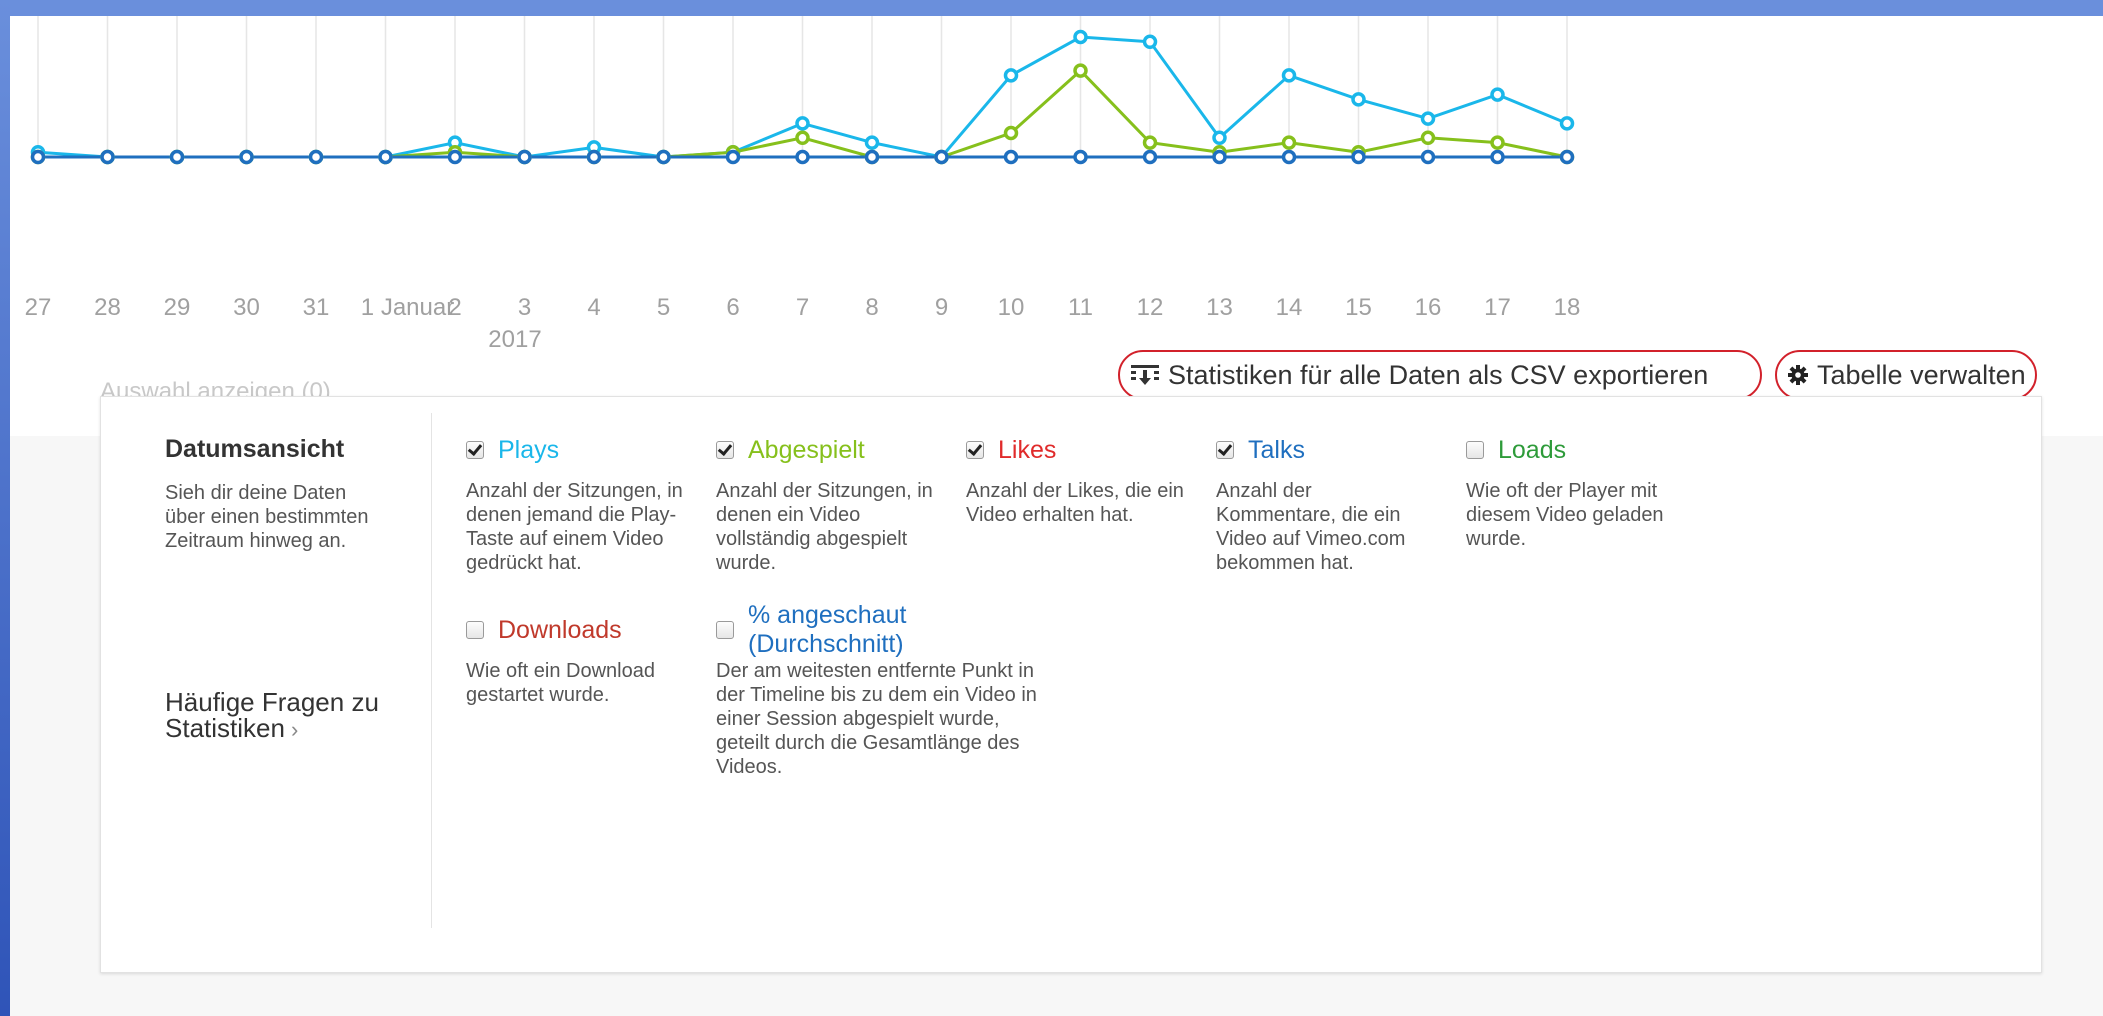  Describe the element at coordinates (576, 450) in the screenshot. I see `metric-header: Plays` at that location.